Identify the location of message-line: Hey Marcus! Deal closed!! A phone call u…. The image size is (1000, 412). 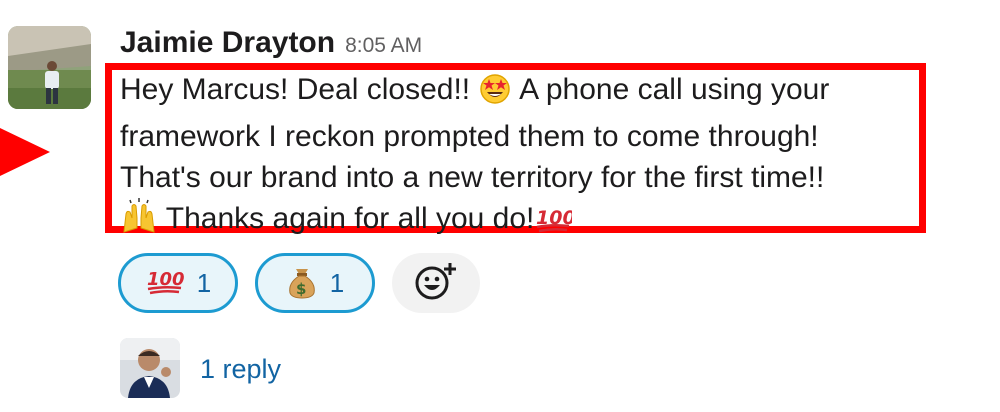
(527, 92).